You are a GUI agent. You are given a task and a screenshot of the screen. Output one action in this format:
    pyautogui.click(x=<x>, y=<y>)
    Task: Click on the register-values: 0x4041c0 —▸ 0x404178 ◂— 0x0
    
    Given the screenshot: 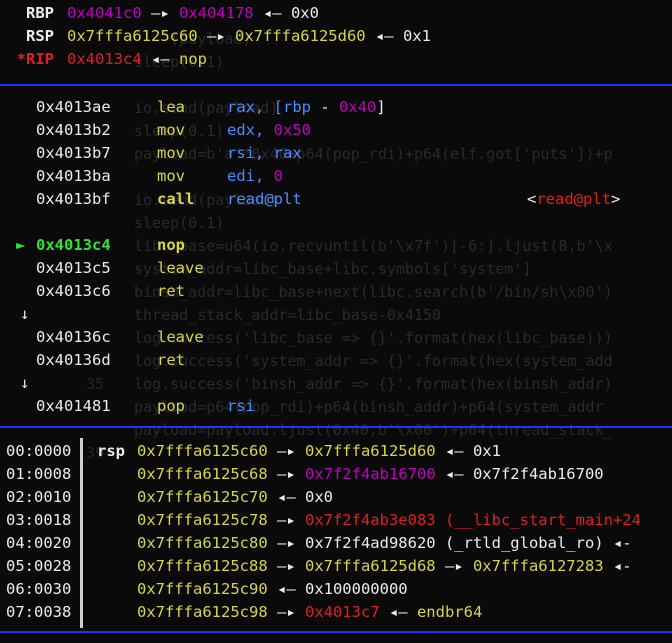 What is the action you would take?
    pyautogui.click(x=193, y=13)
    